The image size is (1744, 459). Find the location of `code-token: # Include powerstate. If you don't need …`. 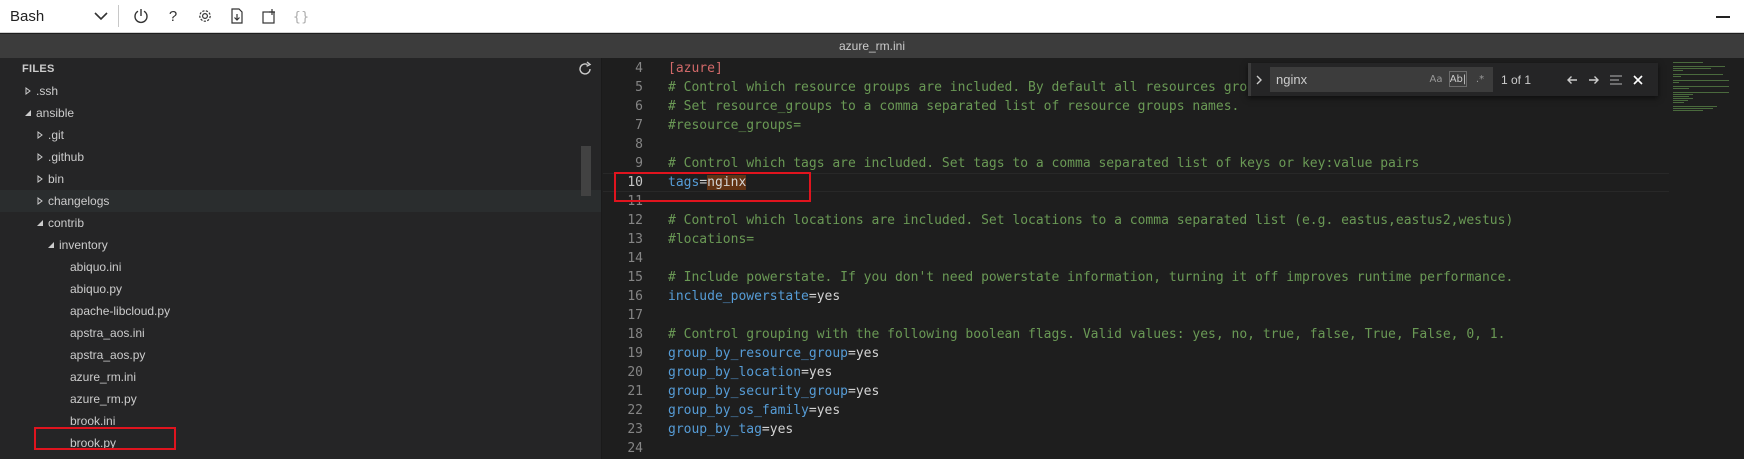

code-token: # Include powerstate. If you don't need … is located at coordinates (1091, 277).